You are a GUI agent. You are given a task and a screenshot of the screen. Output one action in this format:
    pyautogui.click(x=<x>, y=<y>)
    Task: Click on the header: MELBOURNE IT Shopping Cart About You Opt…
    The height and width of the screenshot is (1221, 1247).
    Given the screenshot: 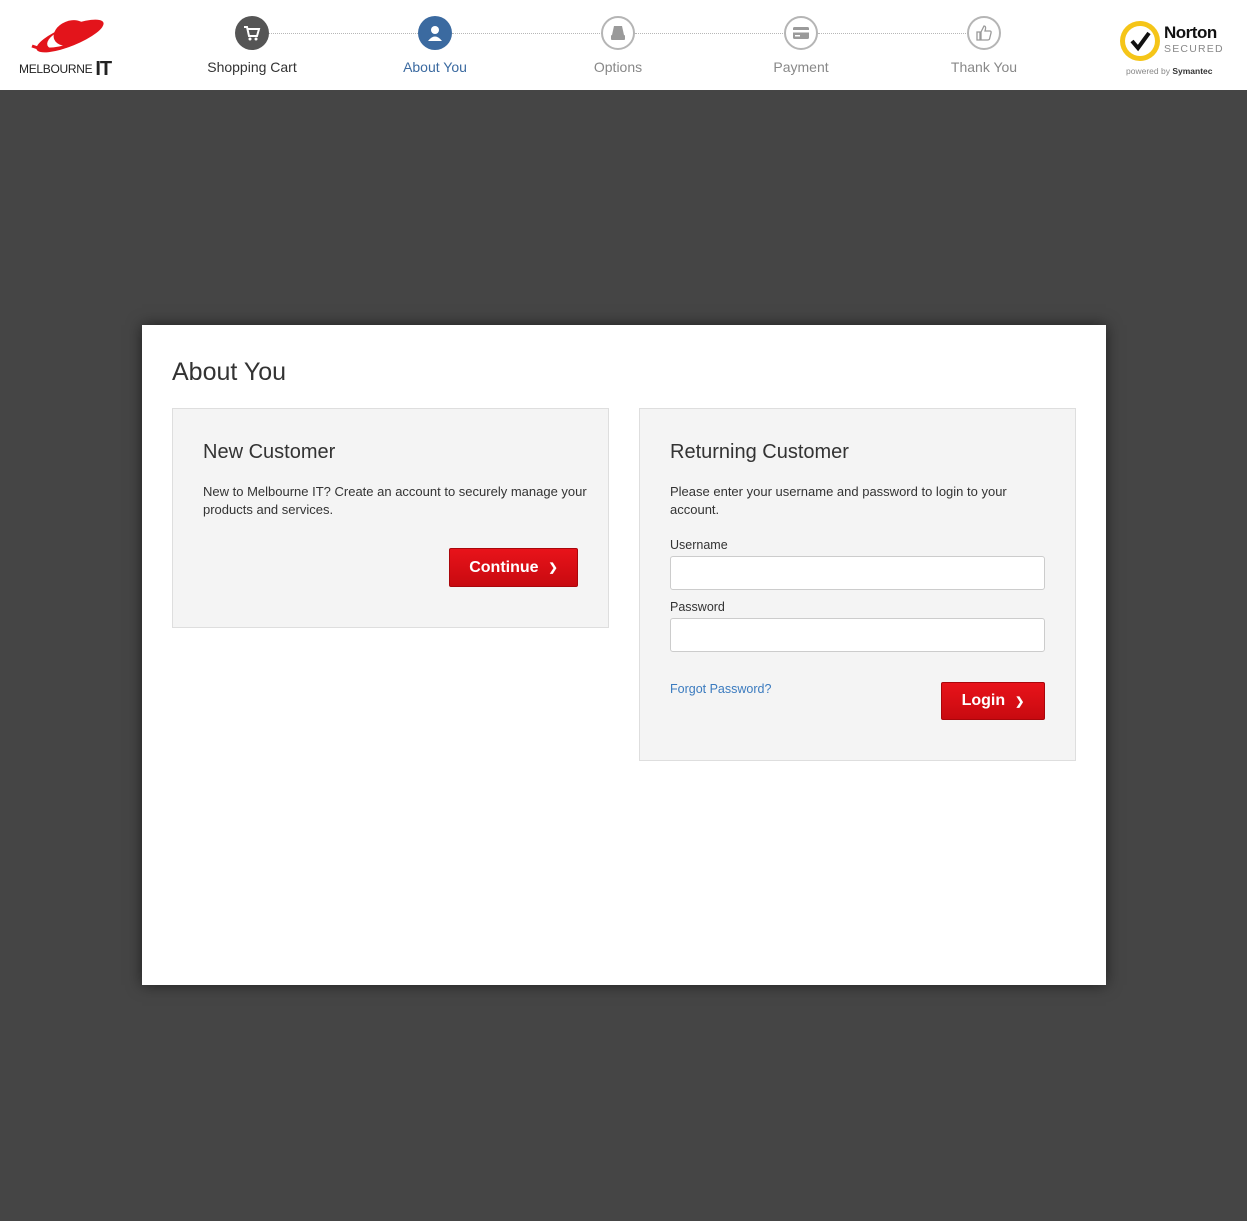 What is the action you would take?
    pyautogui.click(x=623, y=45)
    